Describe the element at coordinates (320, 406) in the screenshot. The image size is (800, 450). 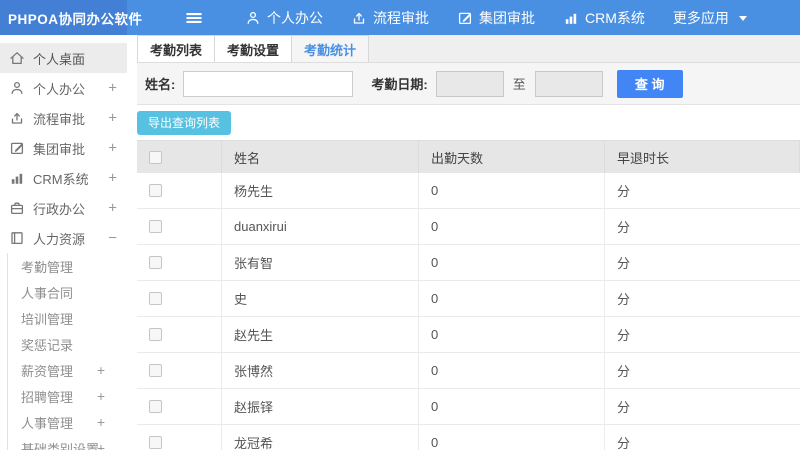
I see `cell-name: 赵振铎` at that location.